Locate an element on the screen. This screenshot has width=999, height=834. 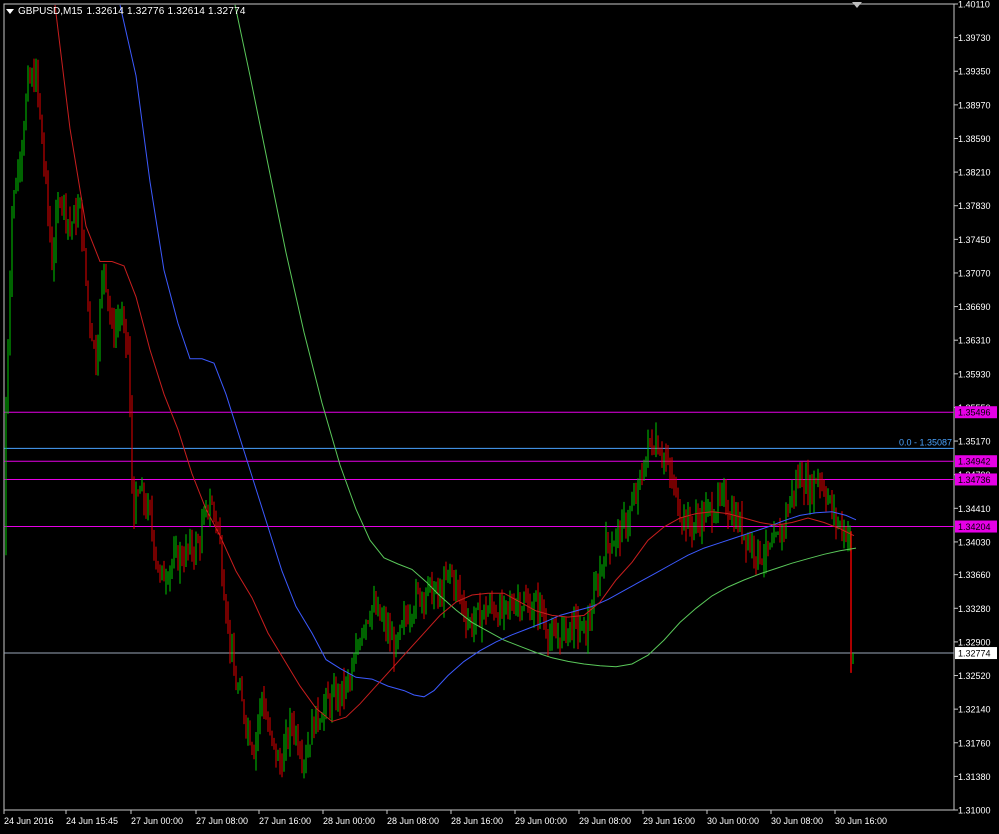
price-tick-label: 1.37450 is located at coordinates (974, 240).